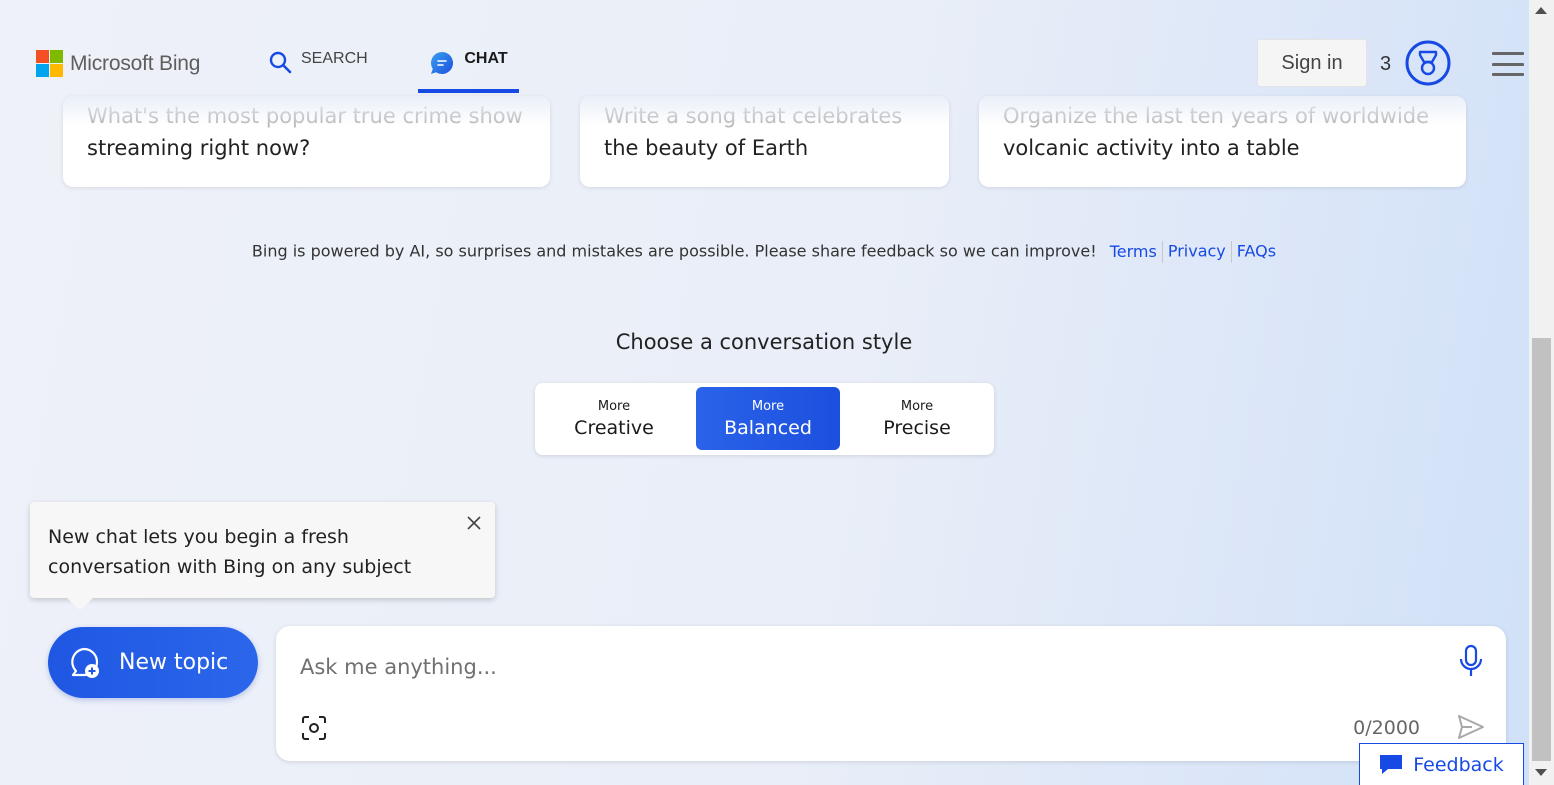 Image resolution: width=1554 pixels, height=785 pixels. Describe the element at coordinates (1471, 727) in the screenshot. I see `send-icon` at that location.